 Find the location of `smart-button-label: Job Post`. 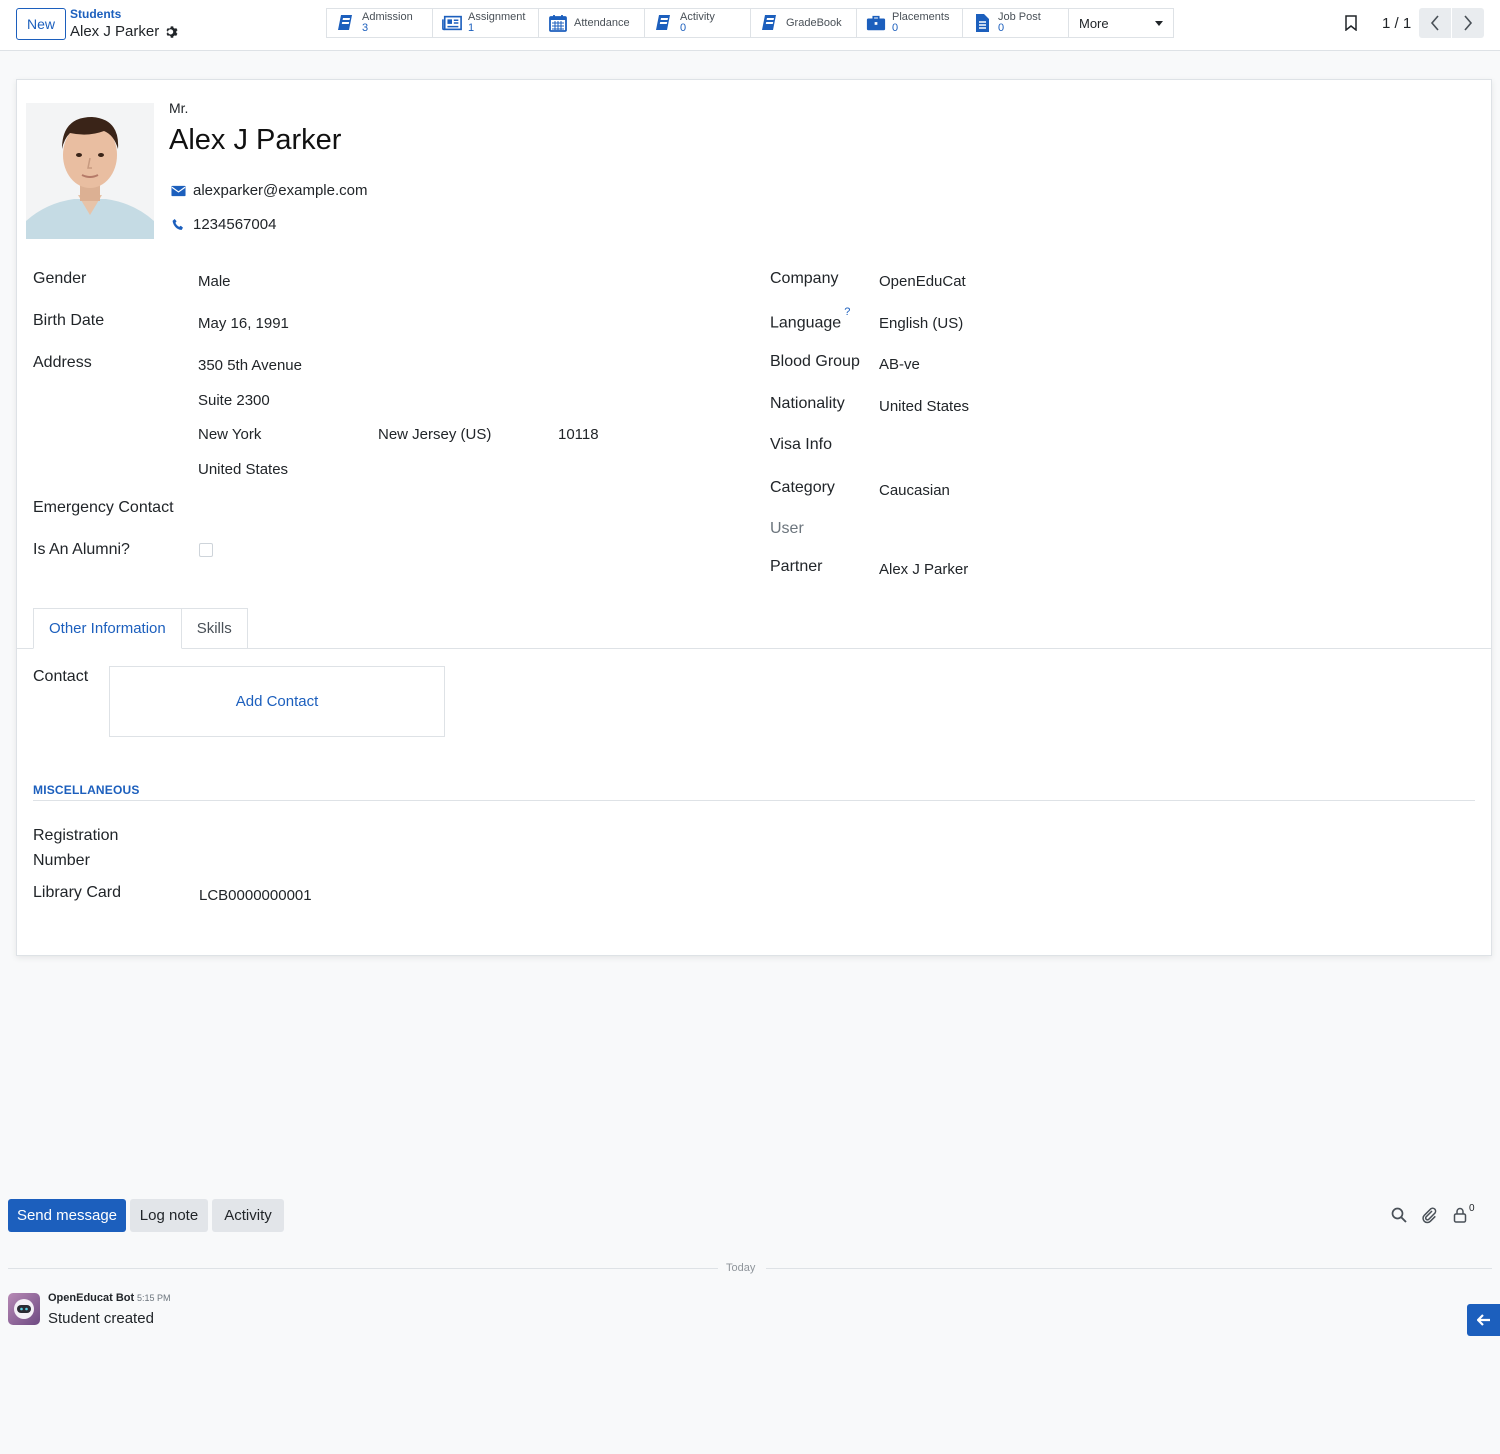

smart-button-label: Job Post is located at coordinates (1019, 17).